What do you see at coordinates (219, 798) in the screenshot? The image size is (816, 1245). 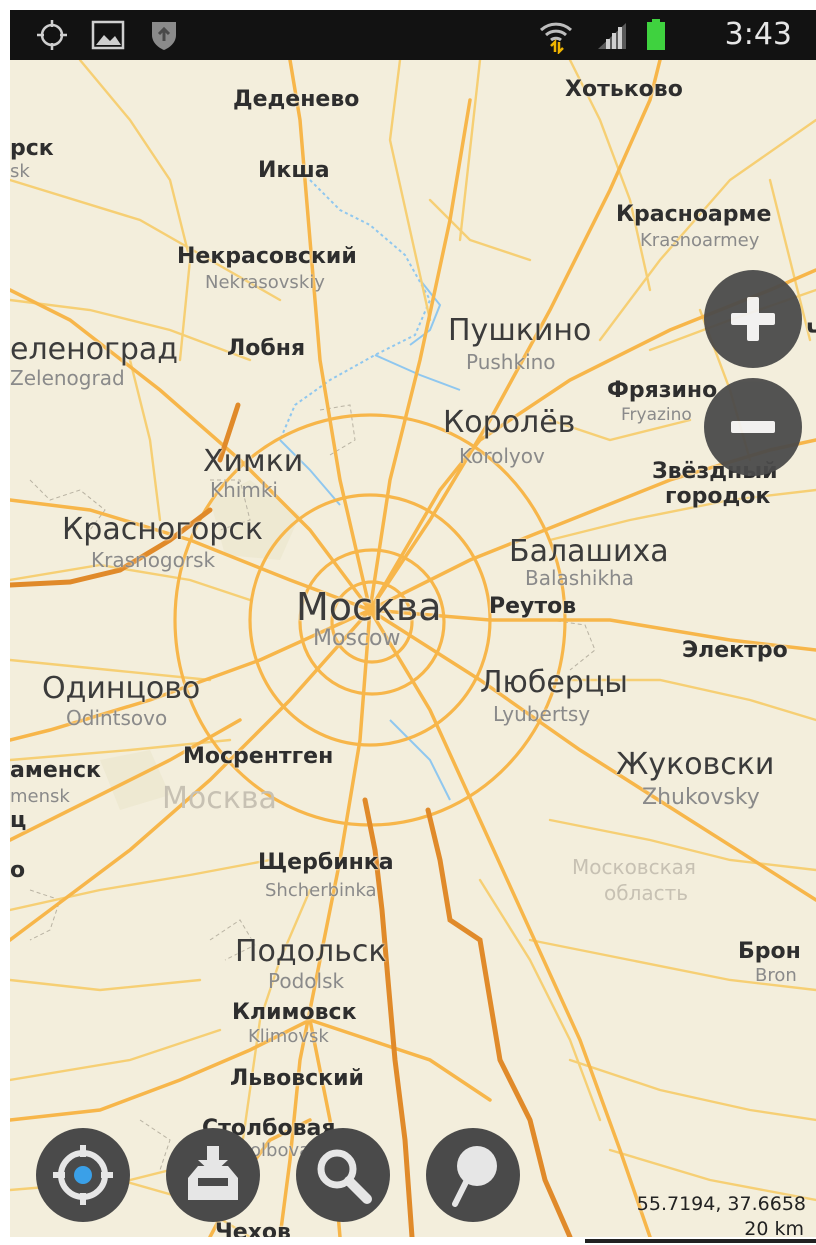 I see `region-label: Москва` at bounding box center [219, 798].